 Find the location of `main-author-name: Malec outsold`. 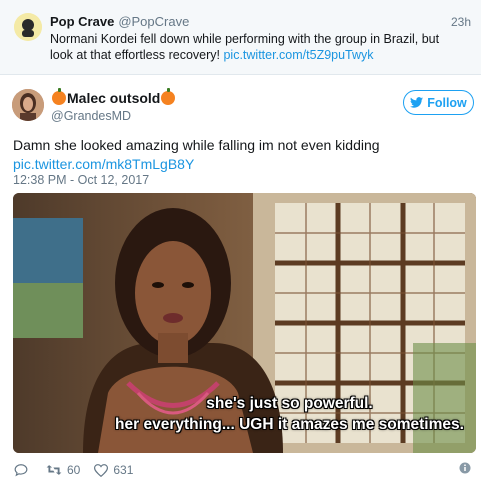

main-author-name: Malec outsold is located at coordinates (113, 98).